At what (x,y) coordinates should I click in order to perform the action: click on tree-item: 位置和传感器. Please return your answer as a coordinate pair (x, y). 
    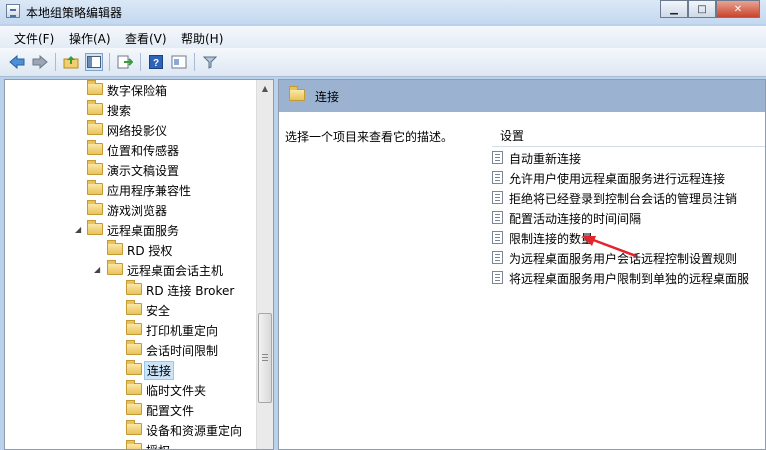
    Looking at the image, I should click on (131, 150).